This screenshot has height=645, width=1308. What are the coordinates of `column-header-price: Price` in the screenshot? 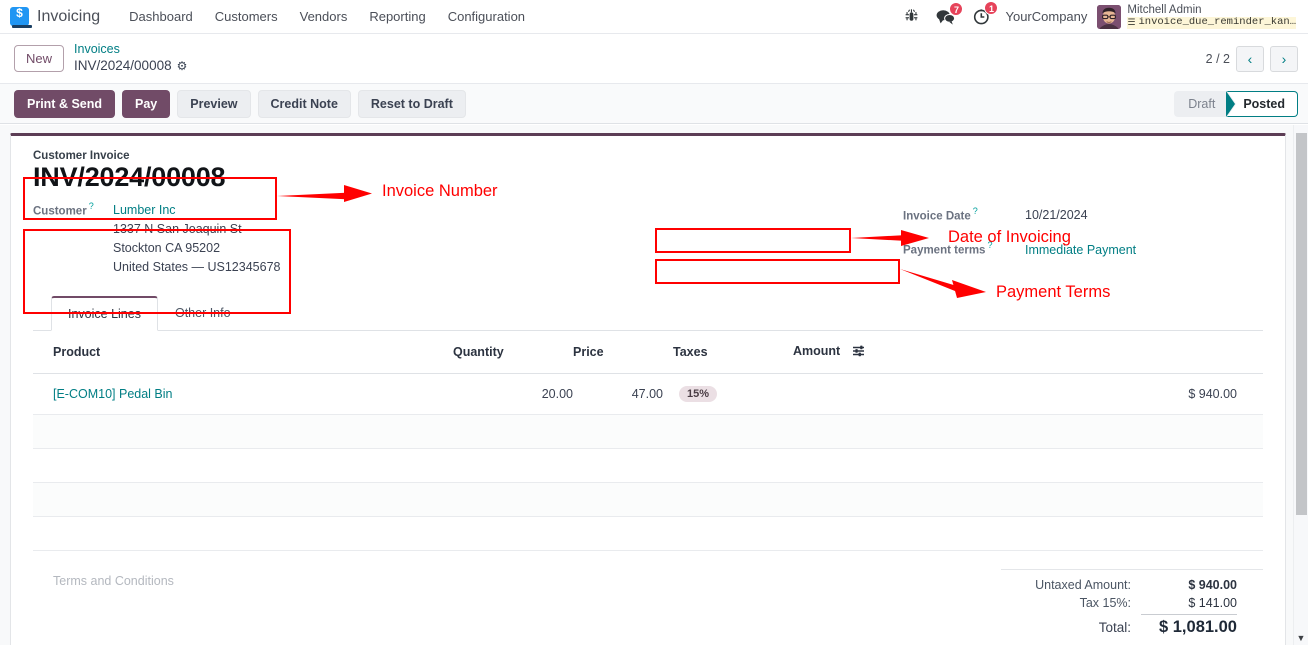 It's located at (618, 353).